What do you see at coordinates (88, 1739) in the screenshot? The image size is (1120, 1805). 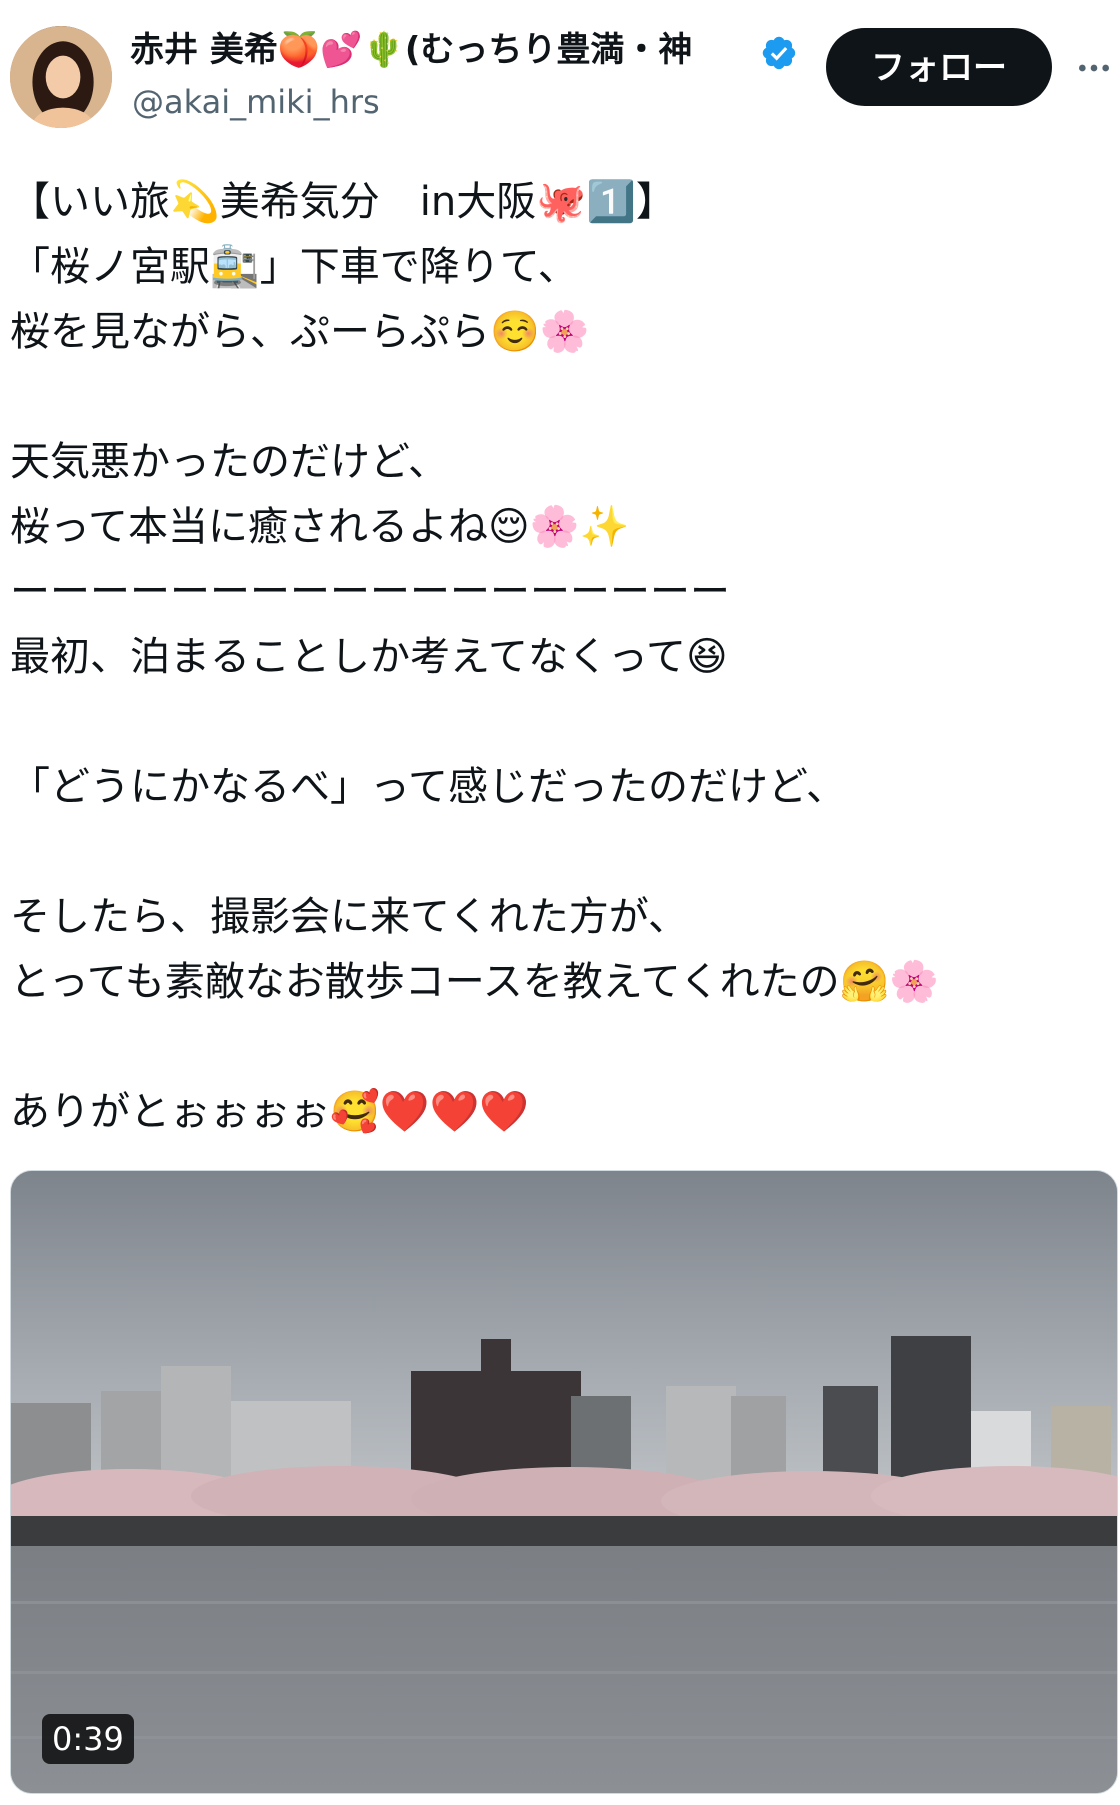 I see `video-duration: 0:39` at bounding box center [88, 1739].